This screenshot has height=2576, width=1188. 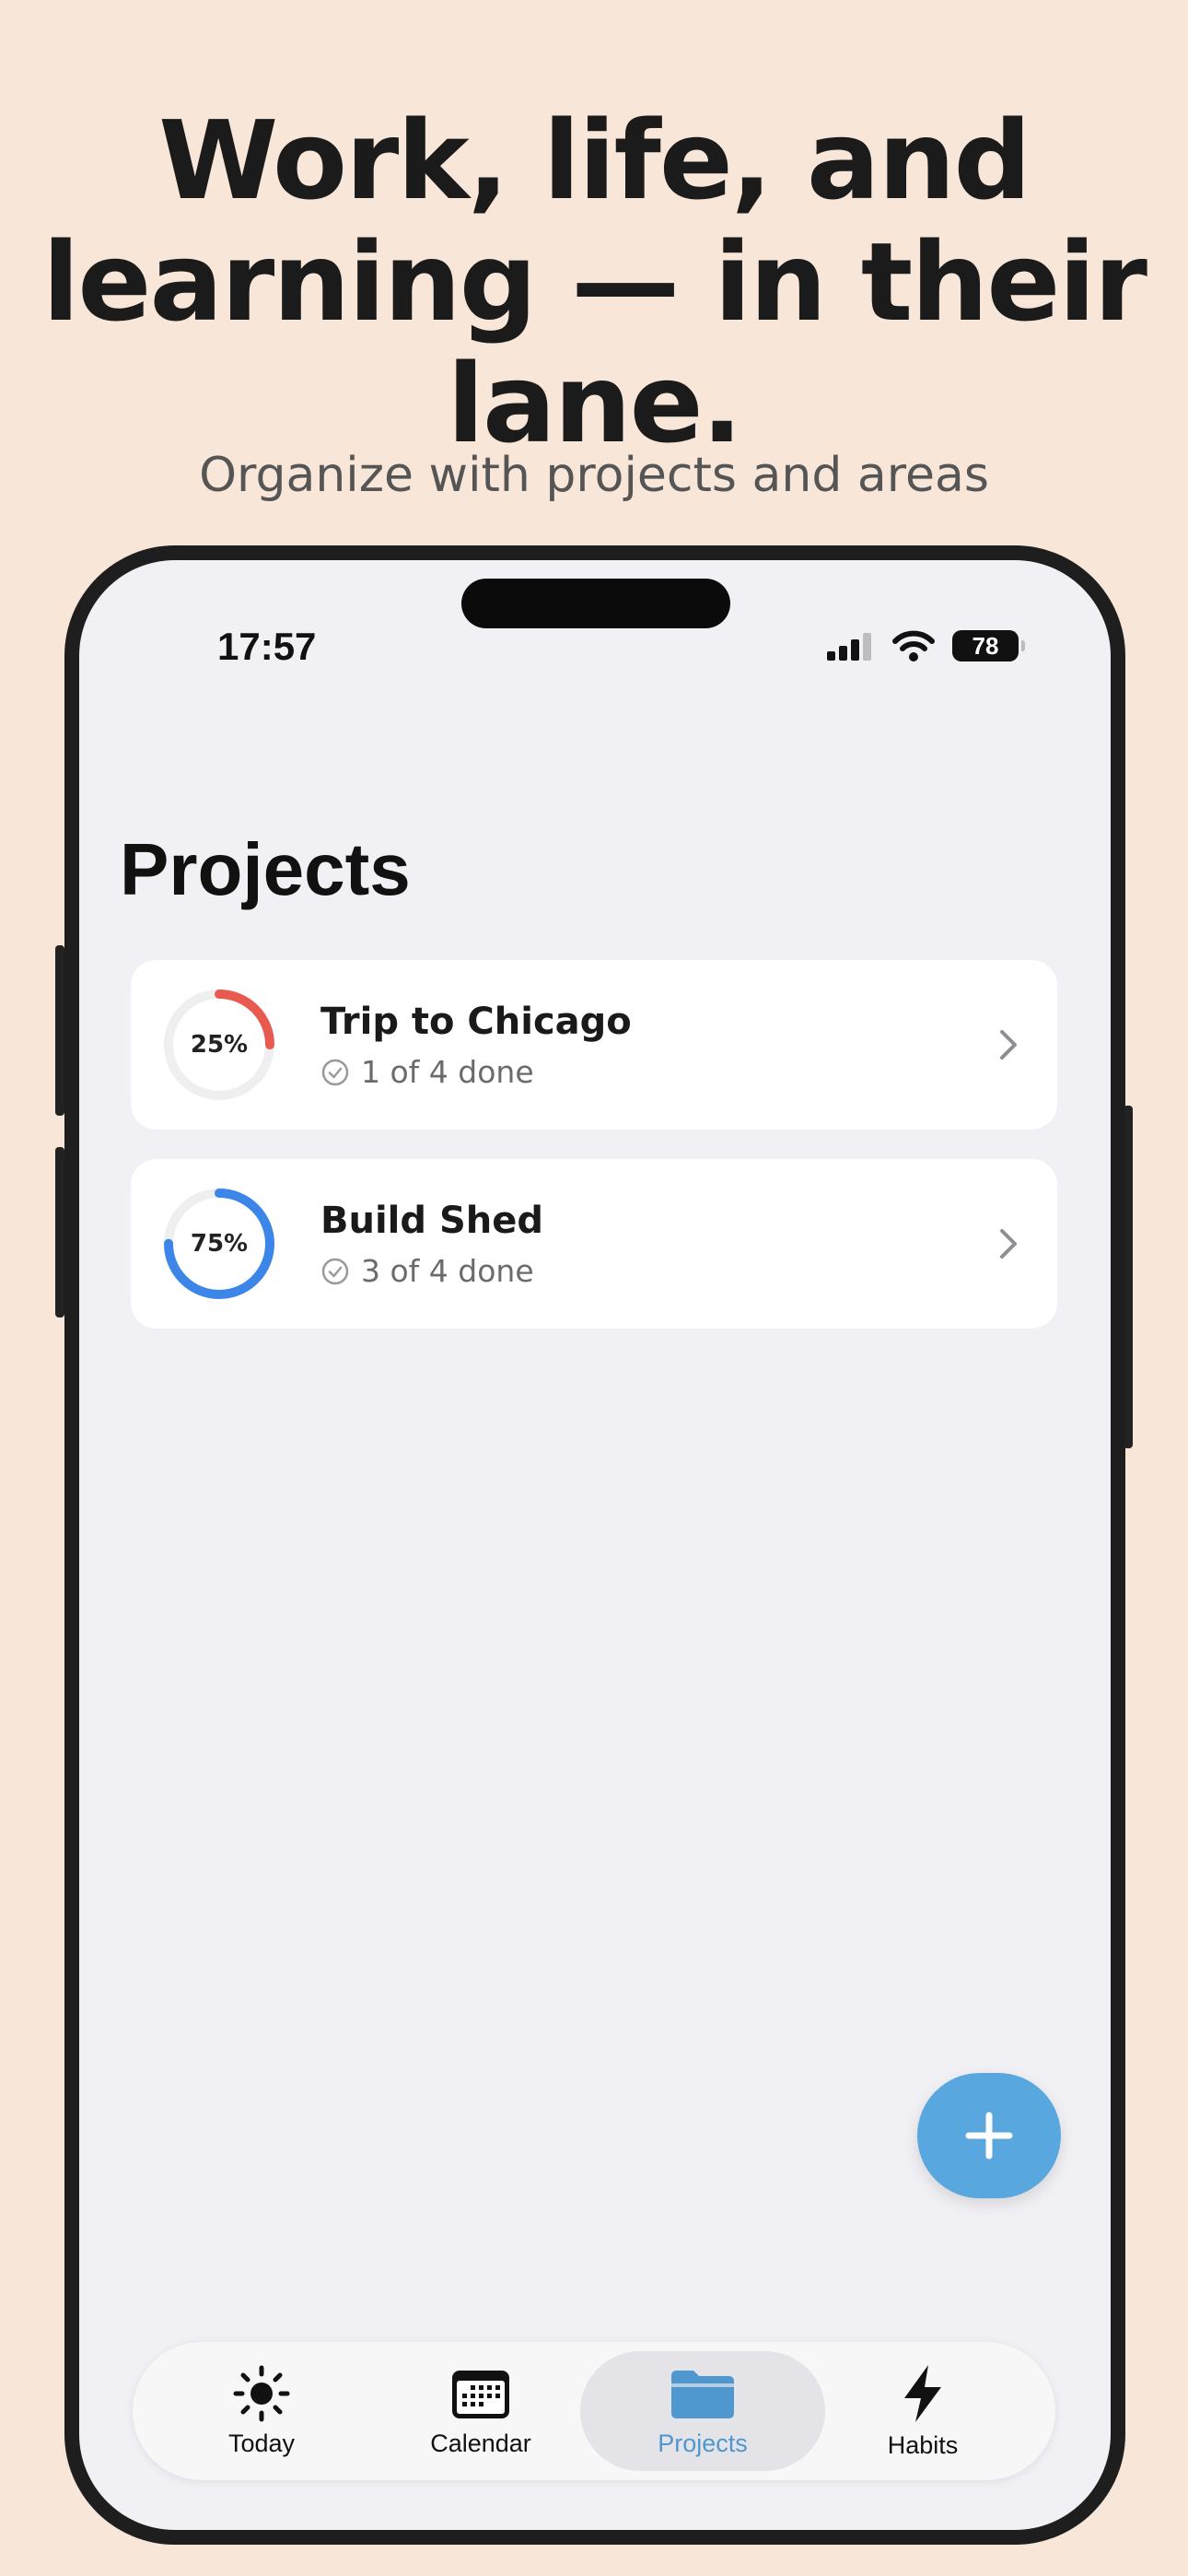 What do you see at coordinates (476, 1022) in the screenshot?
I see `project-name: Trip to Chicago` at bounding box center [476, 1022].